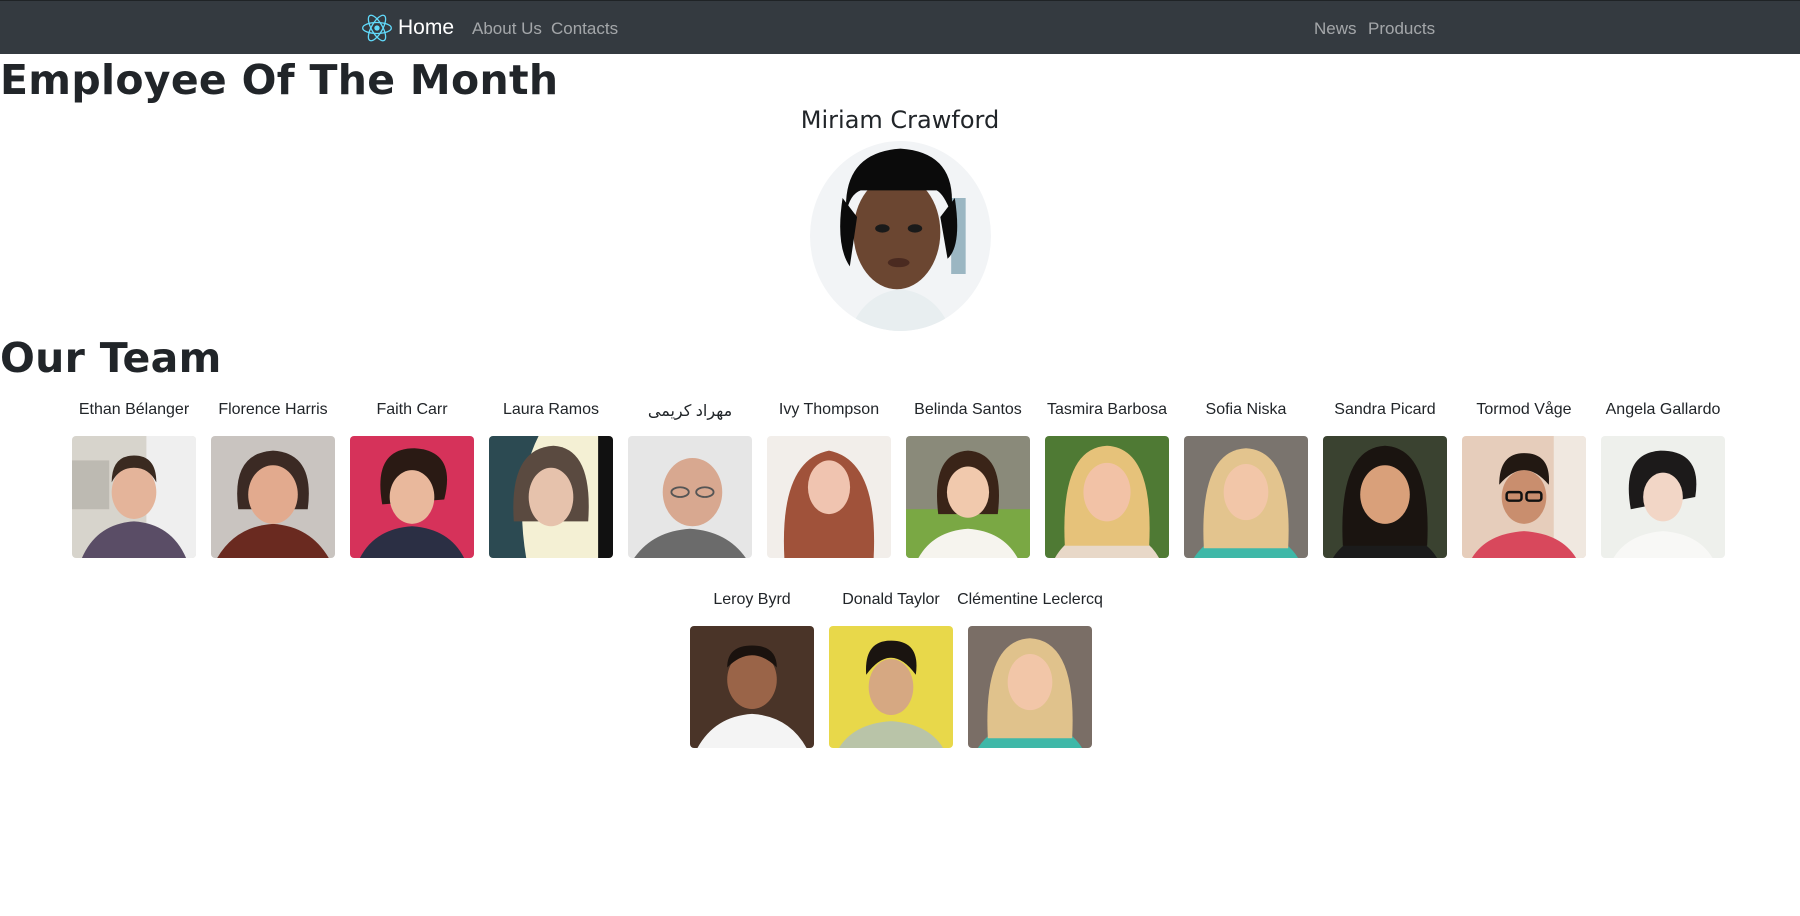 This screenshot has height=916, width=1800. Describe the element at coordinates (426, 27) in the screenshot. I see `brand-label: Home` at that location.